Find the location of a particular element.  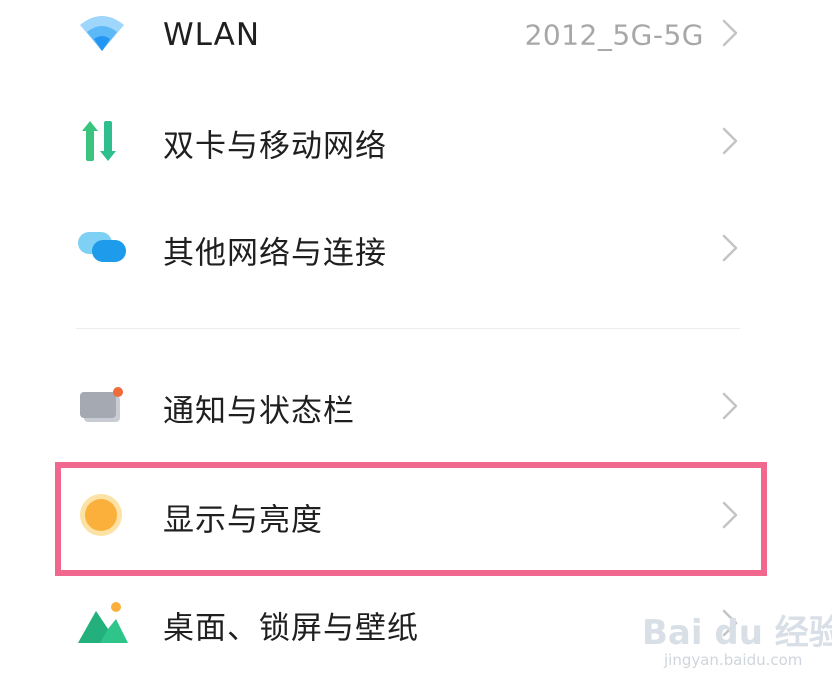

highlight-box is located at coordinates (411, 519).